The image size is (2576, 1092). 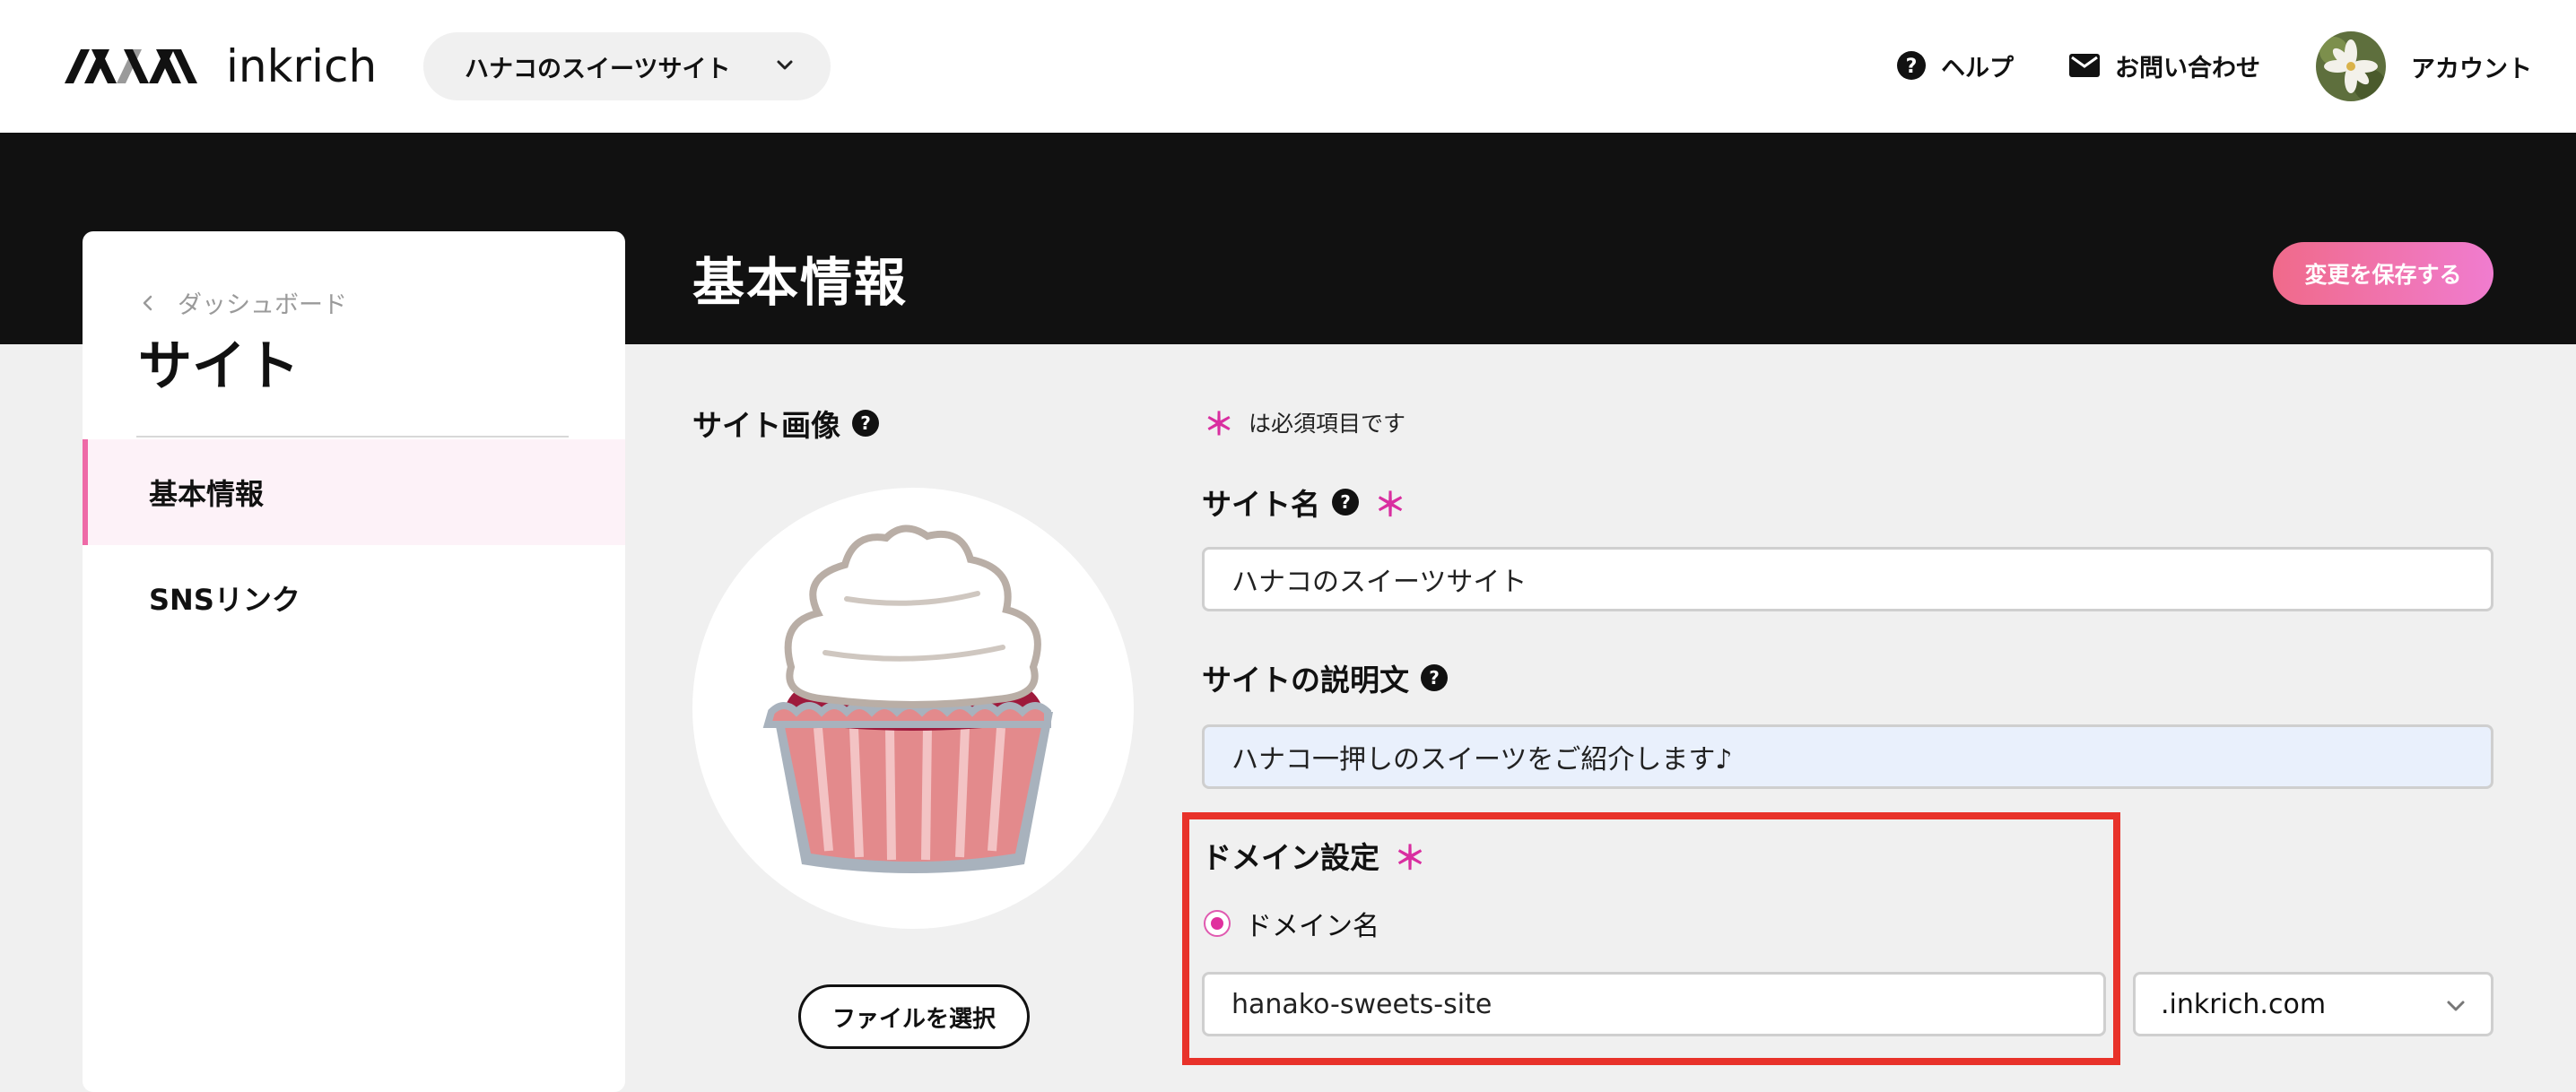 I want to click on chevron-left-icon, so click(x=147, y=303).